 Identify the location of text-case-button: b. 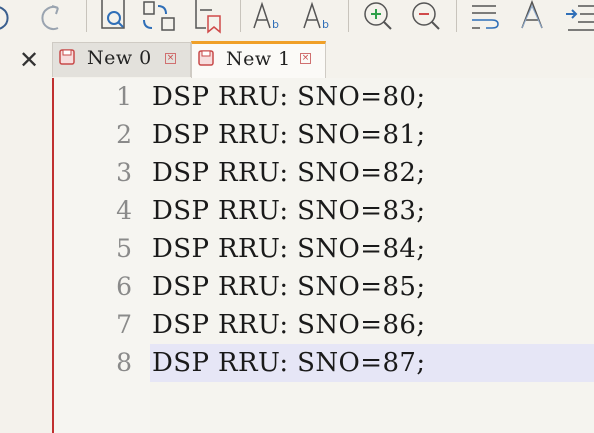
(267, 18).